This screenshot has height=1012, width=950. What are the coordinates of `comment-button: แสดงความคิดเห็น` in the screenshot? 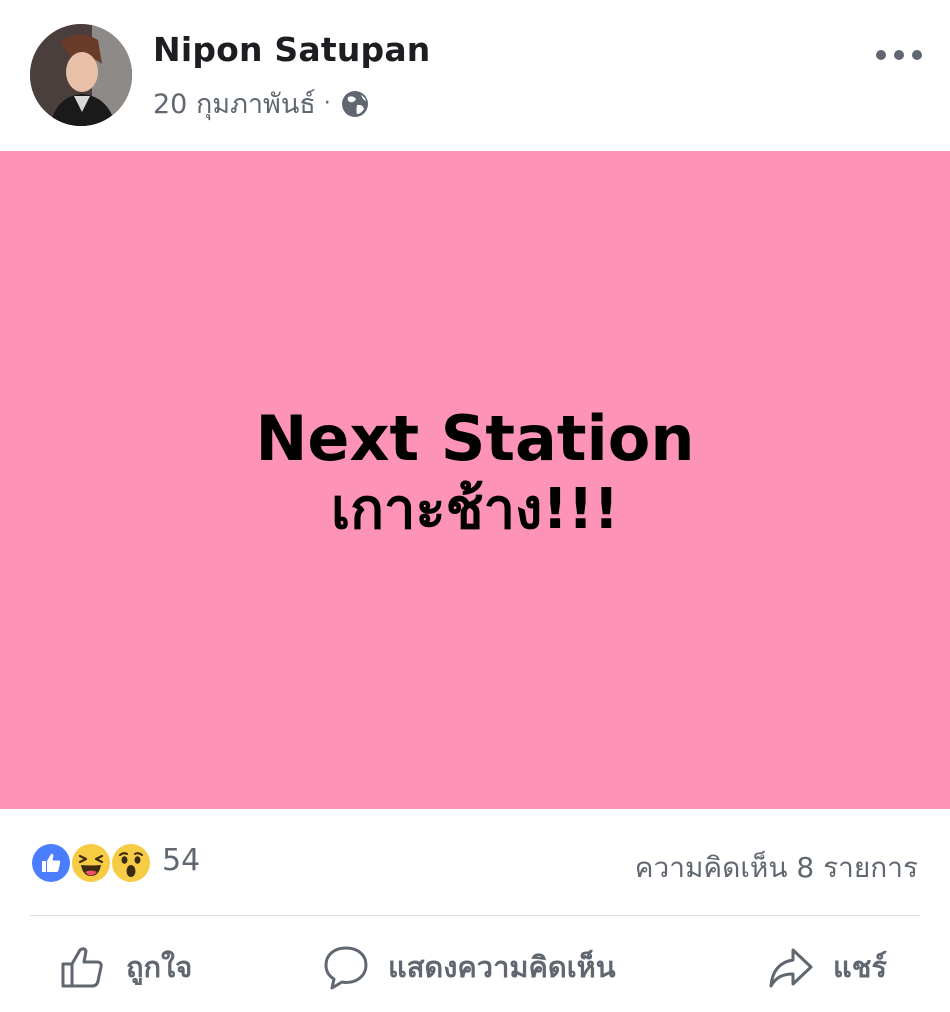 It's located at (469, 967).